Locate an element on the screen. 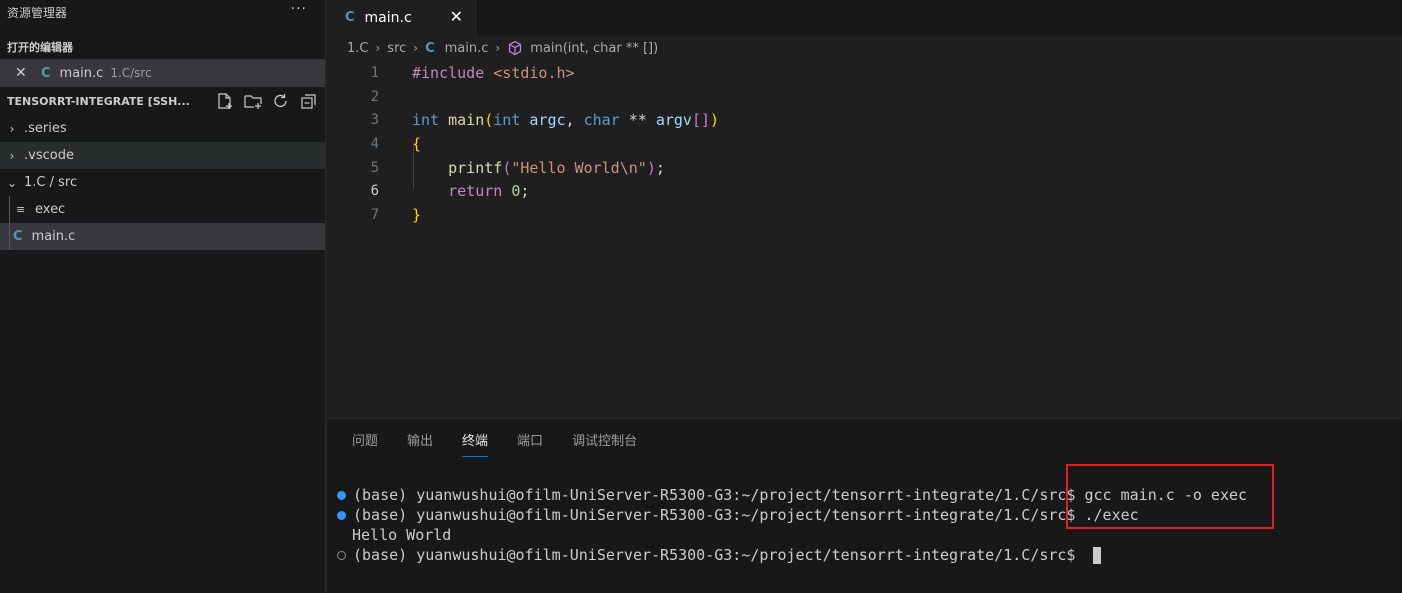 The height and width of the screenshot is (593, 1402). line-number: 7 is located at coordinates (374, 214).